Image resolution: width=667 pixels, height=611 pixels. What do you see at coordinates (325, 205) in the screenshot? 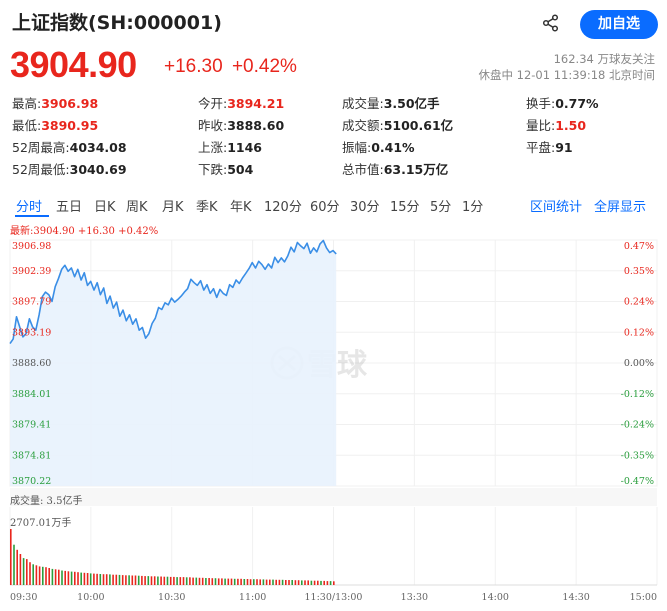
I see `tab-period-8: 60分` at bounding box center [325, 205].